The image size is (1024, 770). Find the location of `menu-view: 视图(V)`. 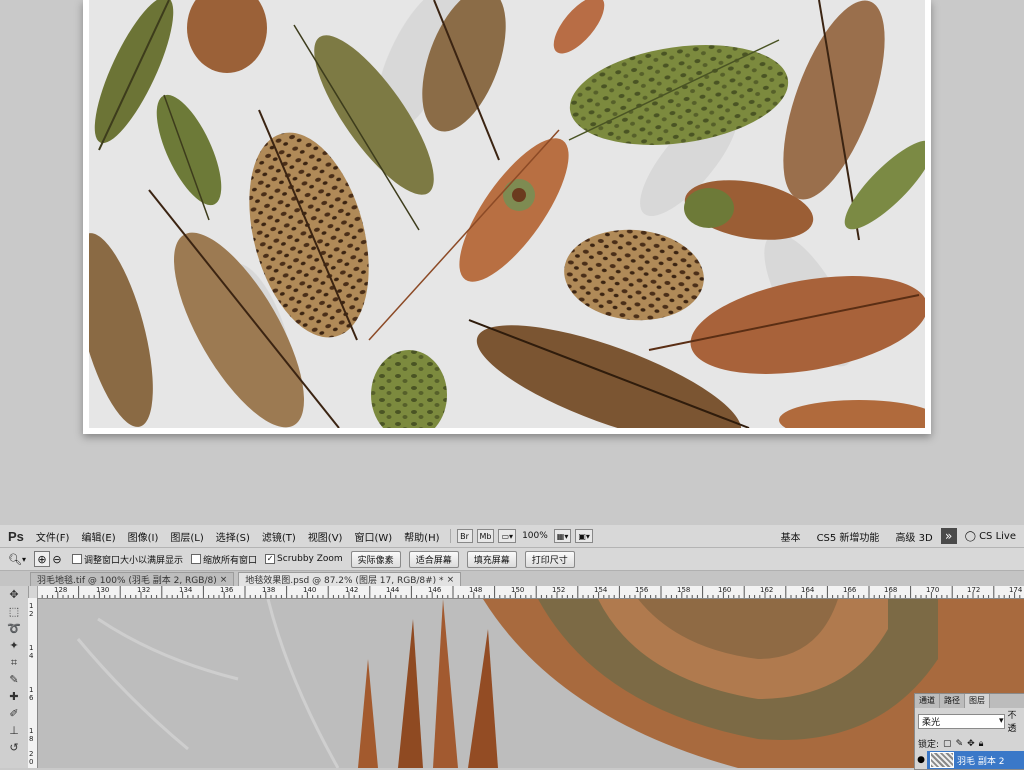

menu-view: 视图(V) is located at coordinates (325, 536).